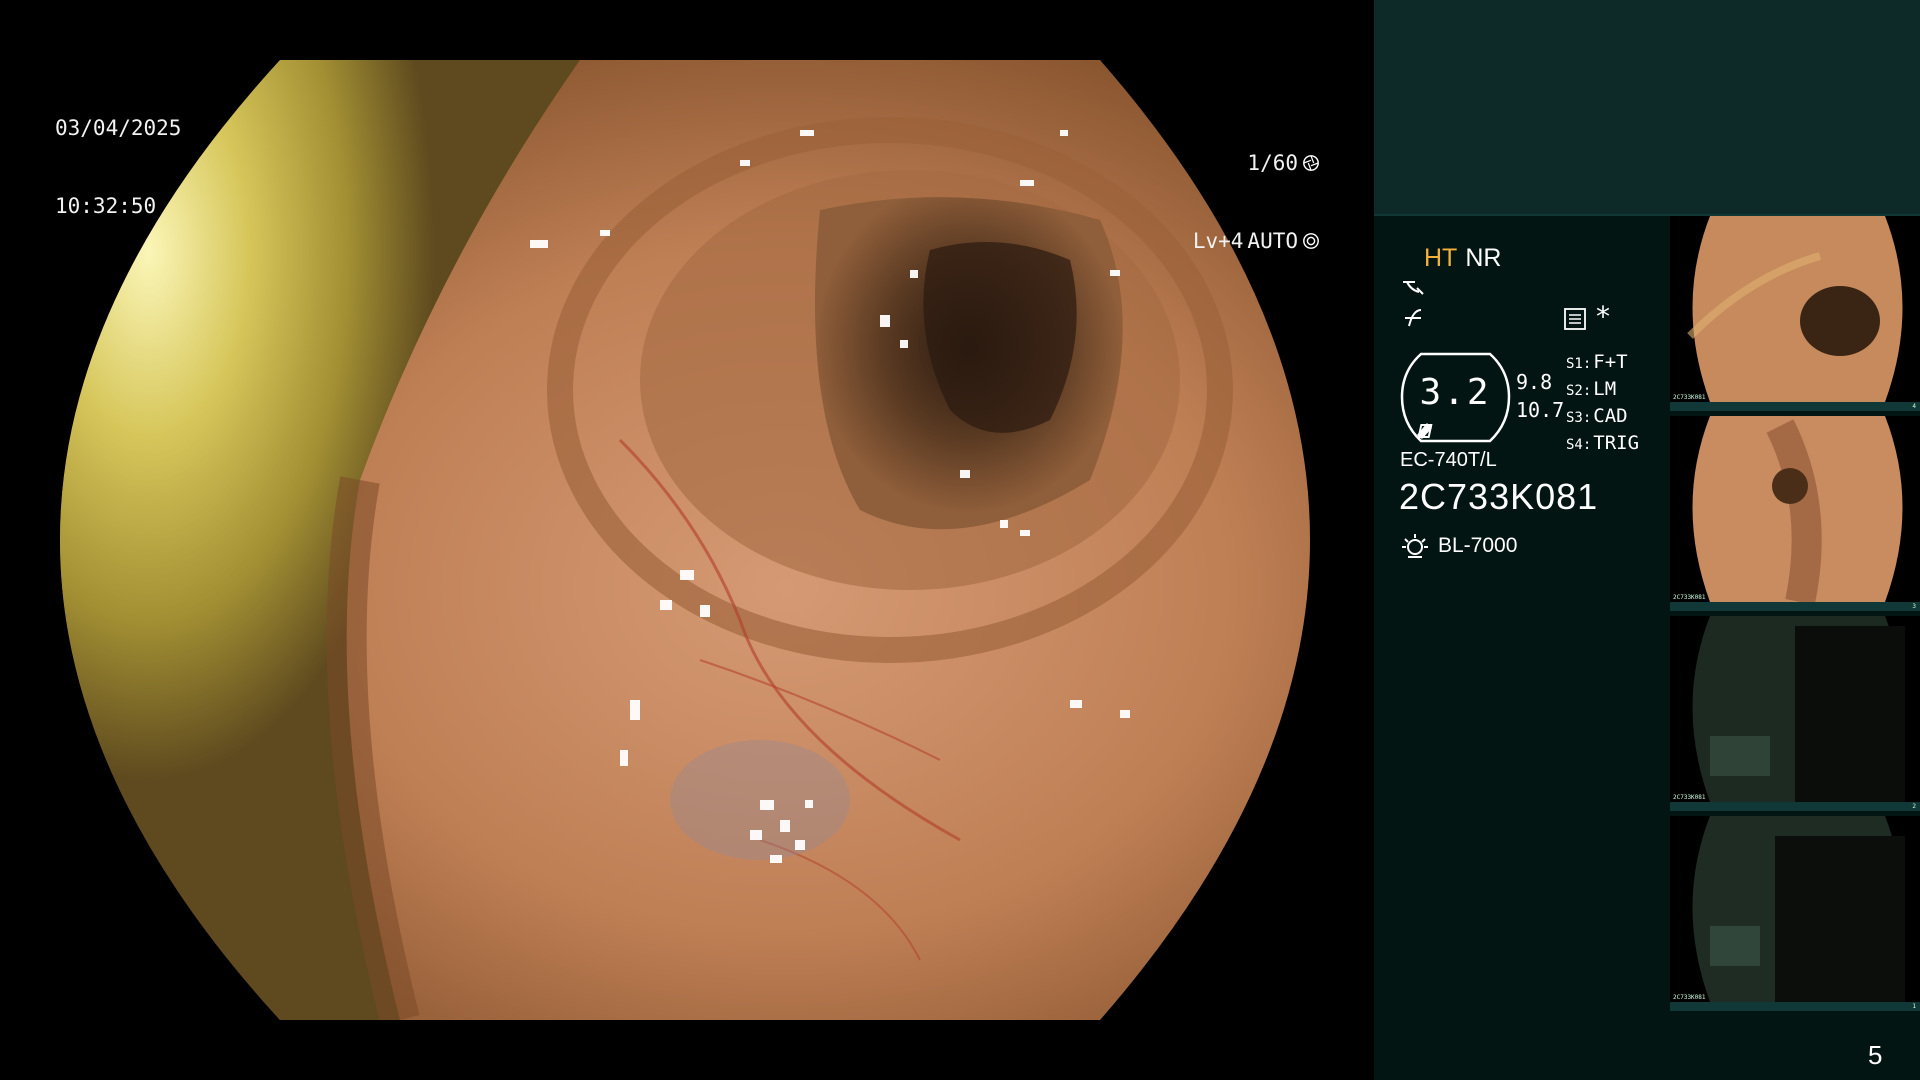 The image size is (1920, 1080). I want to click on scope-model: EC-740T/L, so click(1448, 460).